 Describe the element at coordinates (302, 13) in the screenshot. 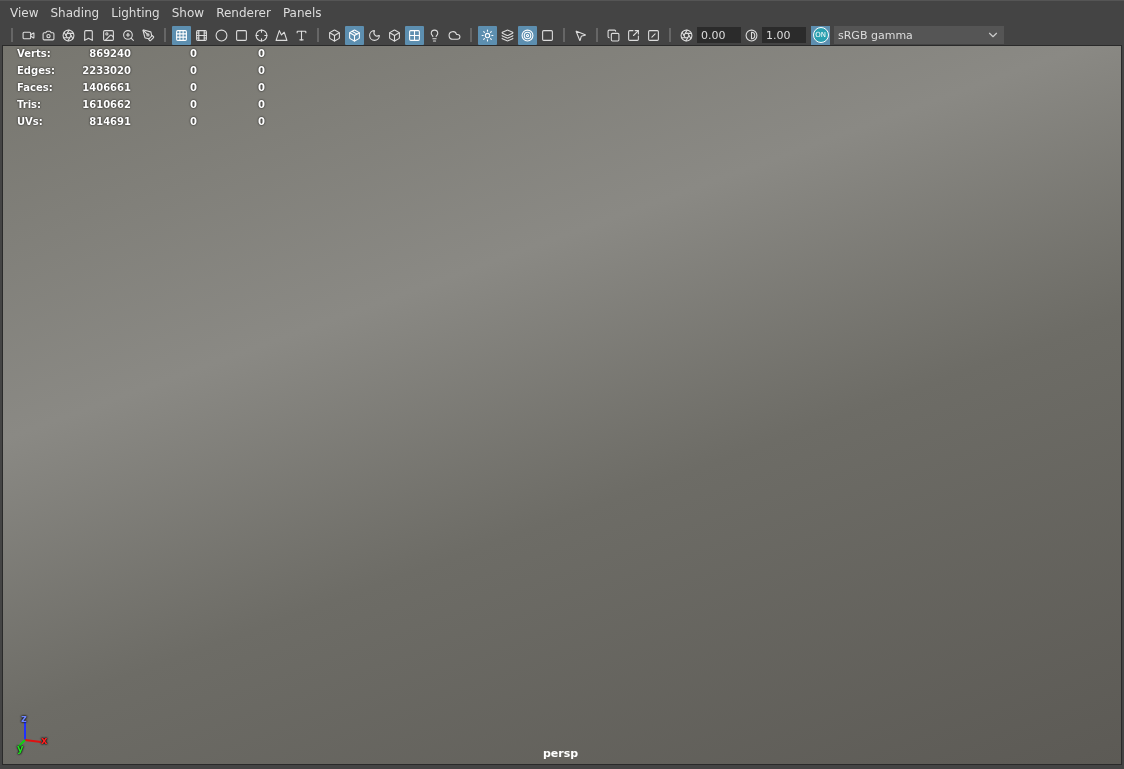

I see `menu-item: Panels` at that location.